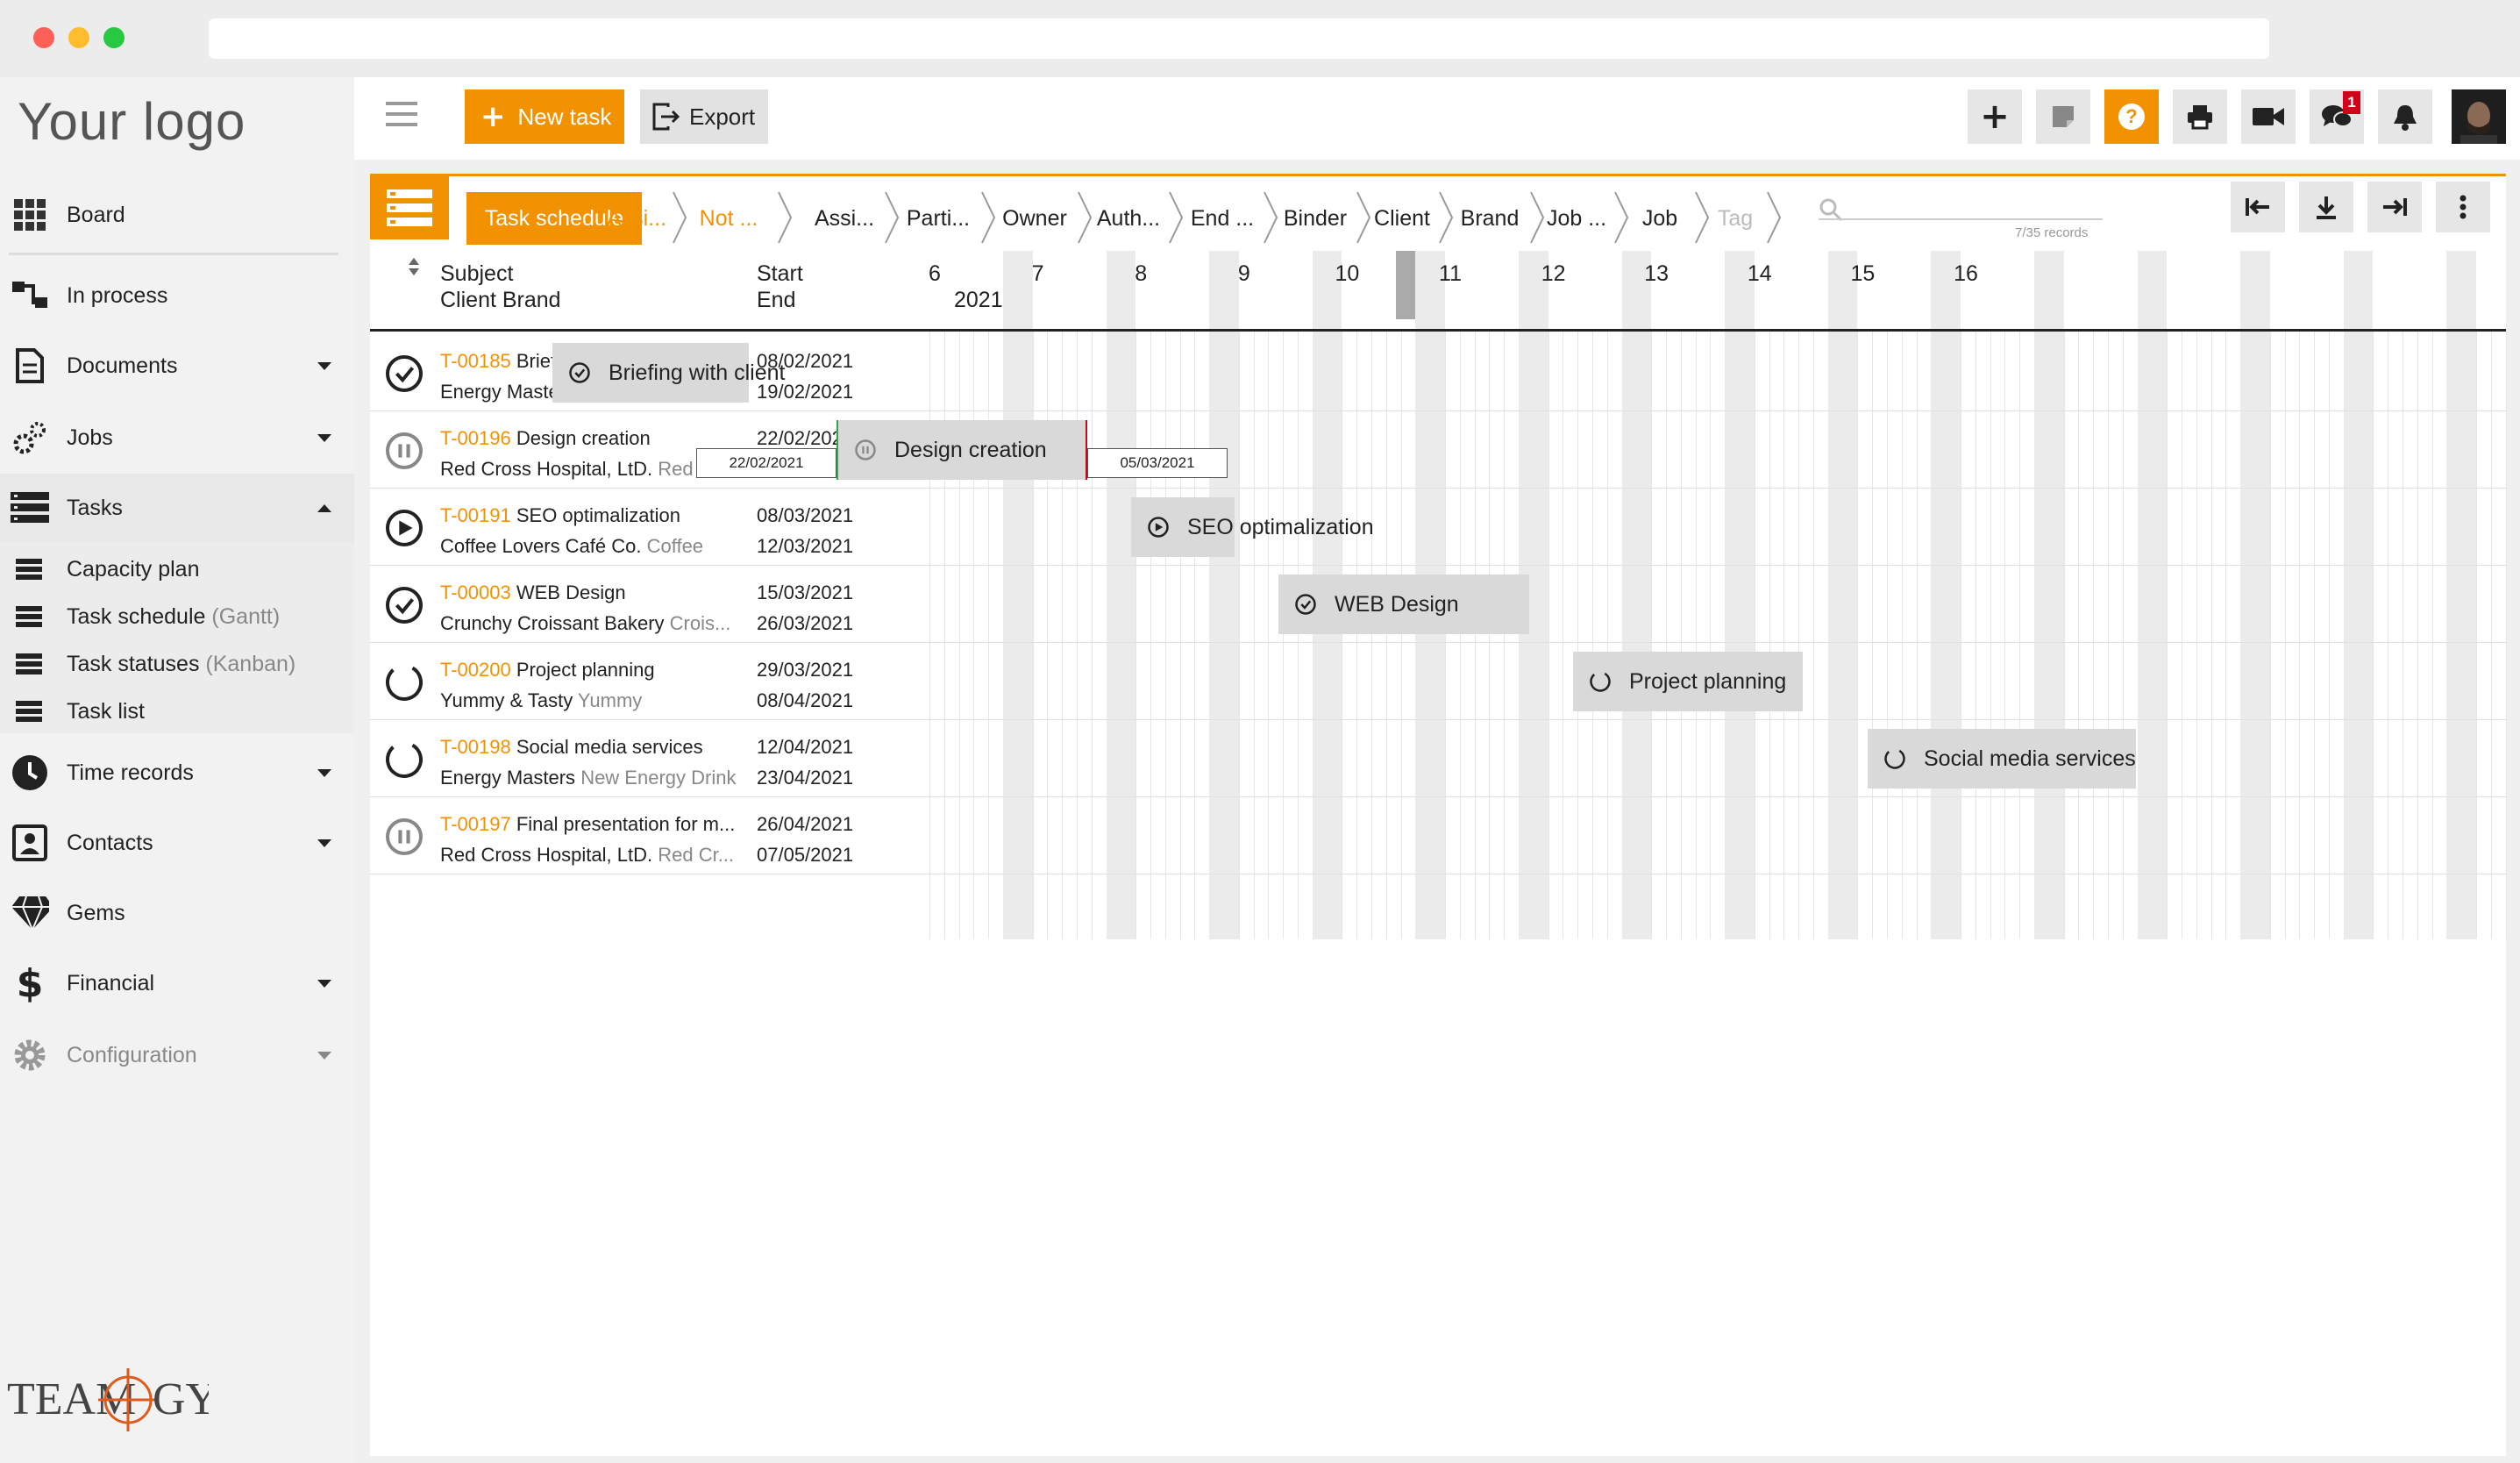  I want to click on add-button: +, so click(1995, 117).